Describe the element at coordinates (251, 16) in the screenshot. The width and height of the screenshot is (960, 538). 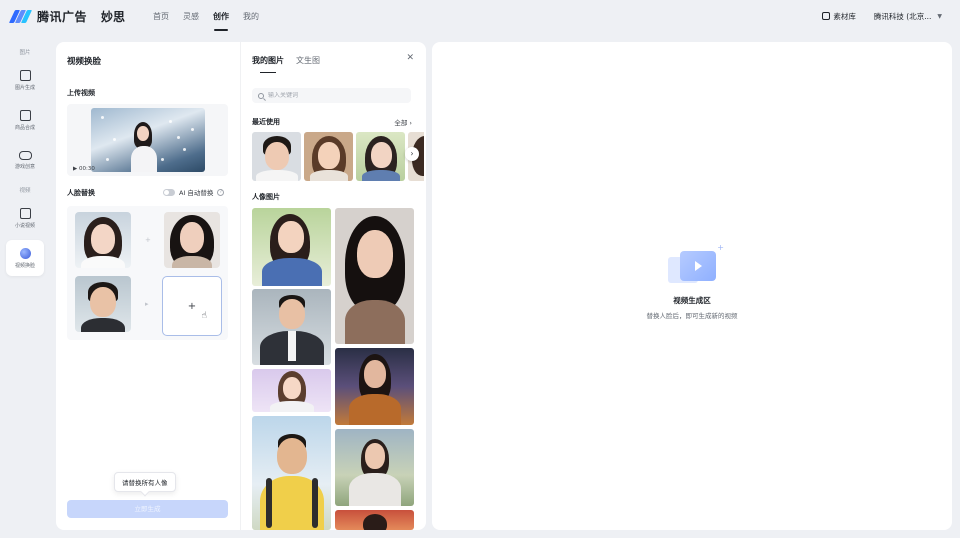
I see `nav-item-mine: 我的` at that location.